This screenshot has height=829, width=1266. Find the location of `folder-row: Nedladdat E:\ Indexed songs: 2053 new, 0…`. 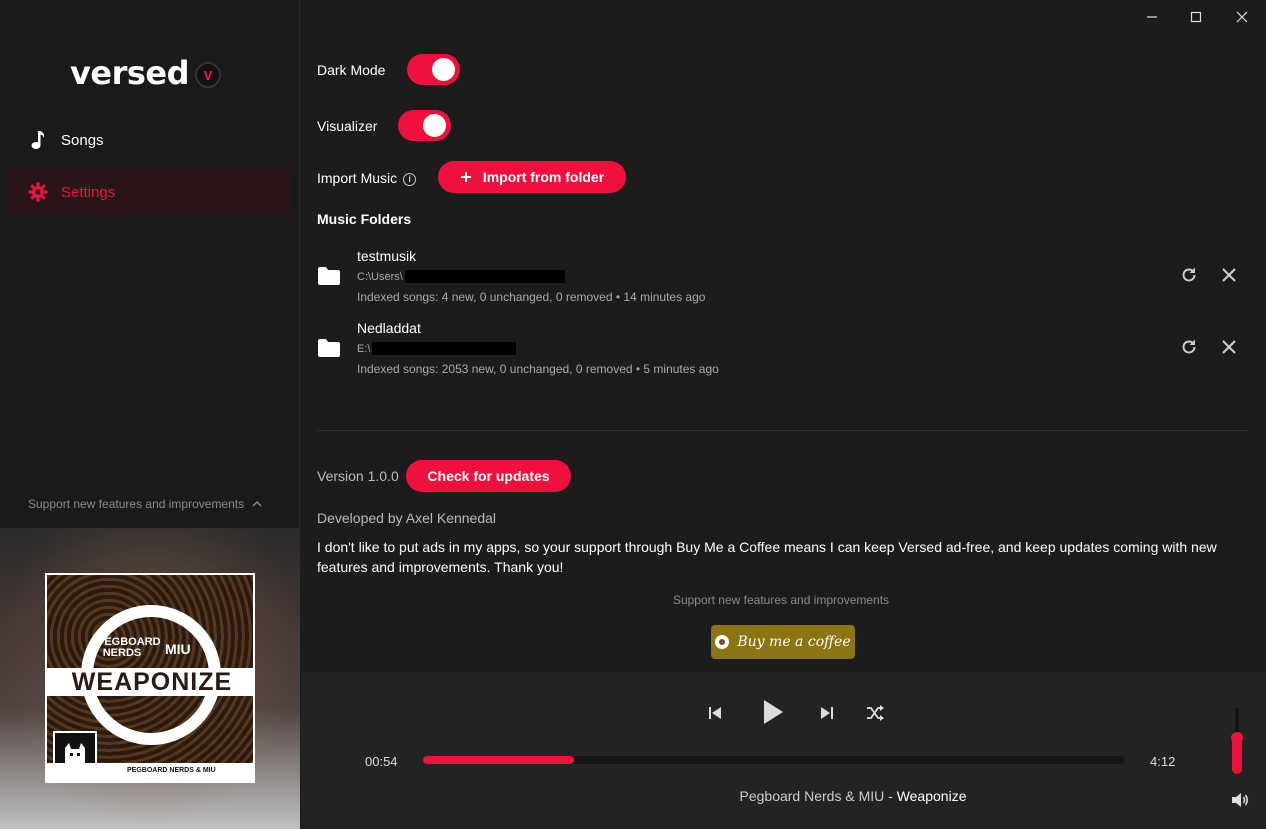

folder-row: Nedladdat E:\ Indexed songs: 2053 new, 0… is located at coordinates (782, 350).